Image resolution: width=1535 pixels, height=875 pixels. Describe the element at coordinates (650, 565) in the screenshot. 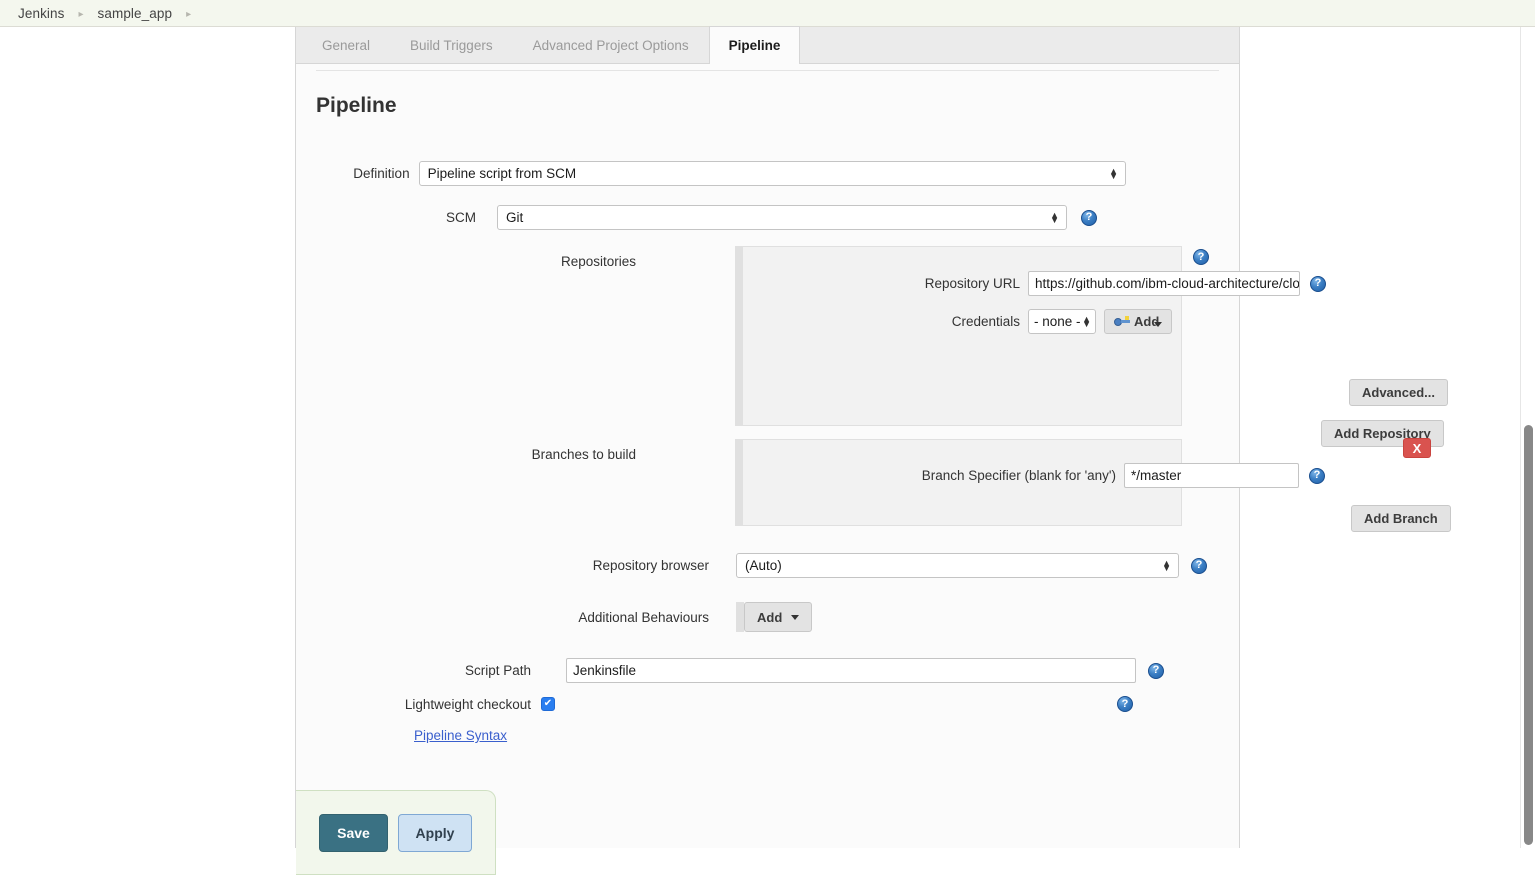

I see `repository-browser-label: Repository browser` at that location.